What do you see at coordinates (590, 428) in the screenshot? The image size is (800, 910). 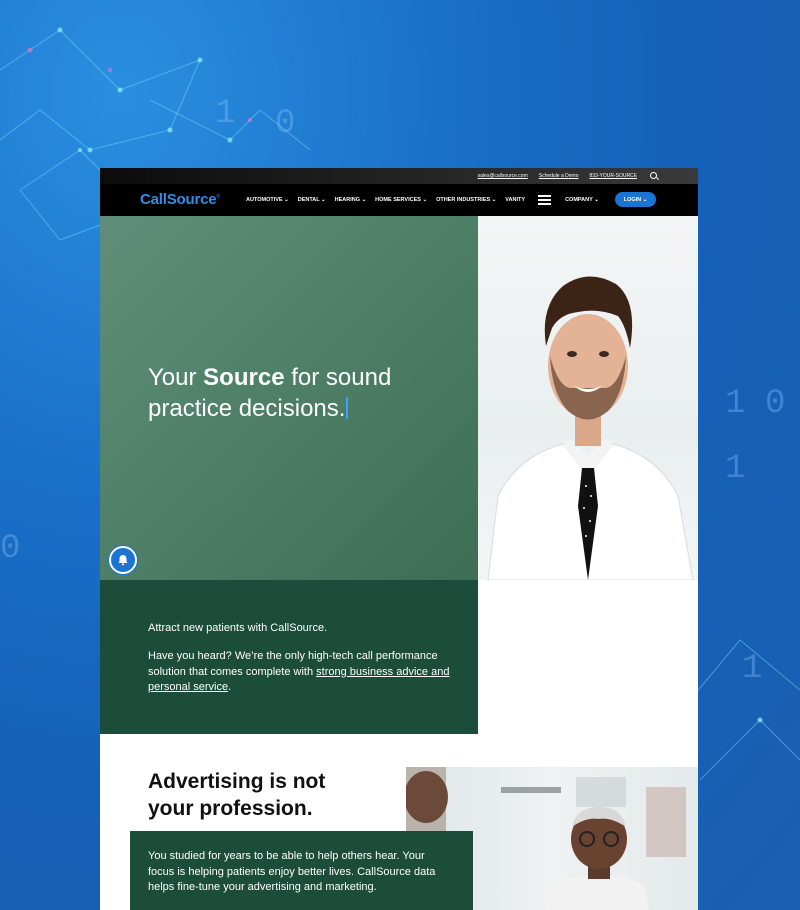 I see `doctor-photo` at bounding box center [590, 428].